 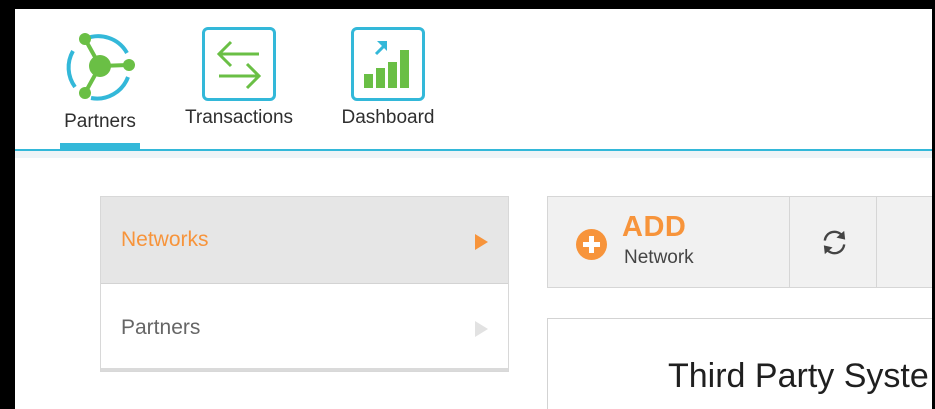 I want to click on add-button-title: ADD, so click(x=654, y=227).